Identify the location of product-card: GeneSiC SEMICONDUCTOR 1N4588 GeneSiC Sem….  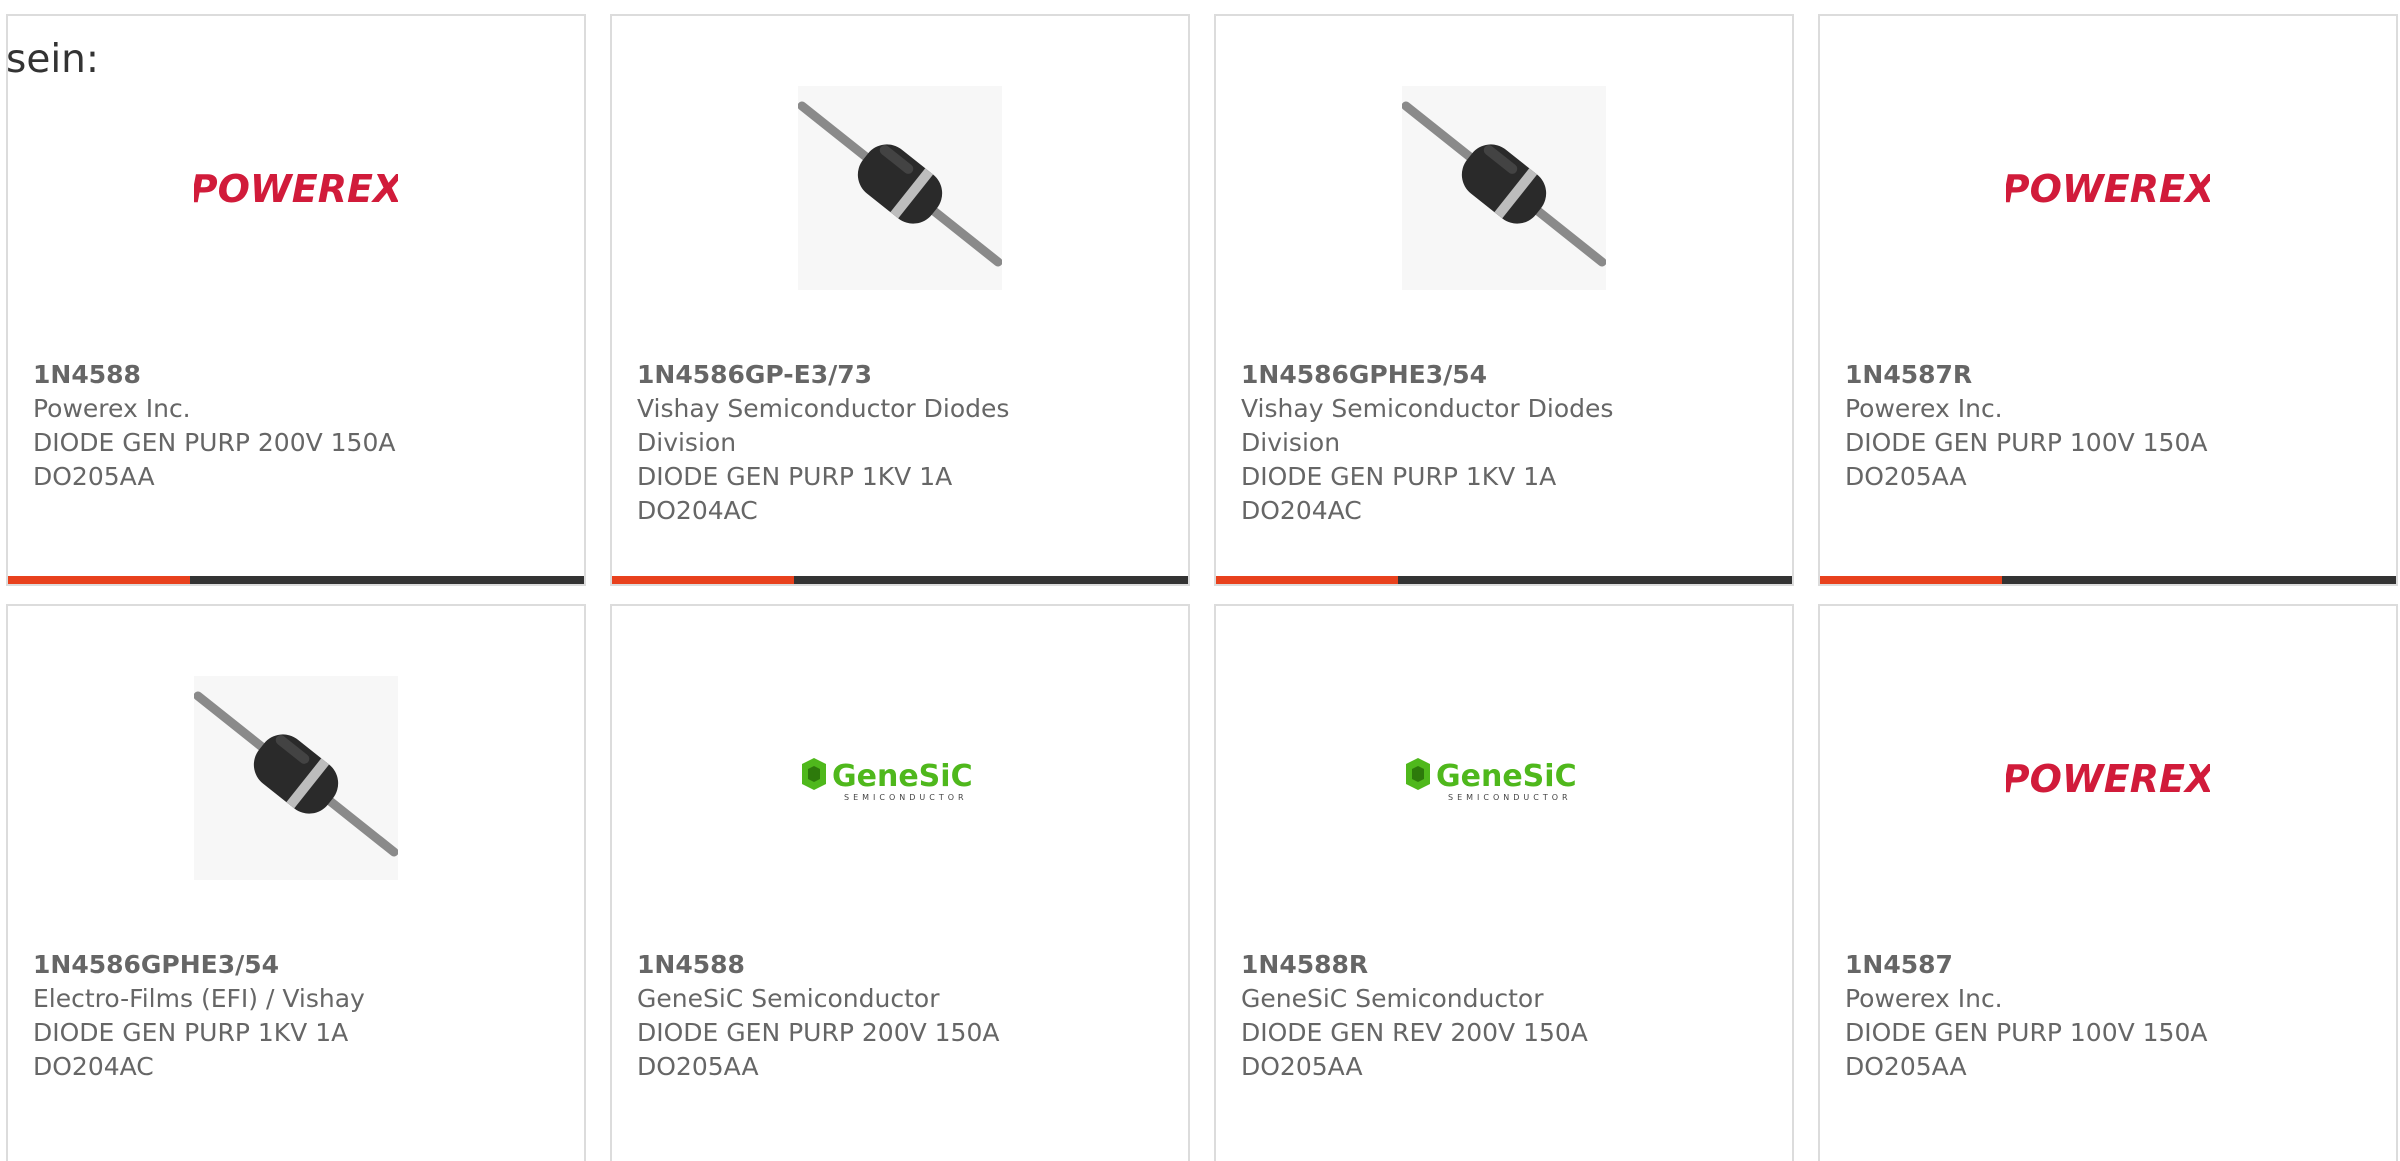
(900, 882).